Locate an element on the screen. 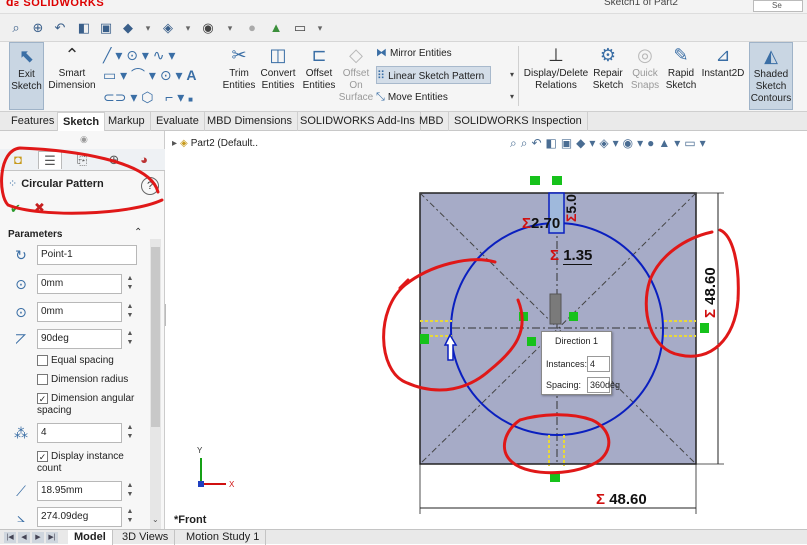 Image resolution: width=807 pixels, height=545 pixels. bottom-tab-bar: |◀ ◀ ▶ ▶| Model 3D Views Motion Study 1 is located at coordinates (403, 537).